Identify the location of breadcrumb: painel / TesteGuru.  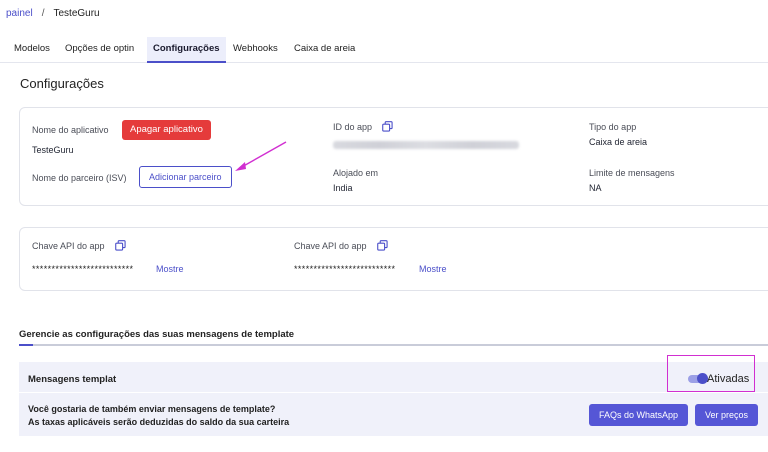
(53, 13).